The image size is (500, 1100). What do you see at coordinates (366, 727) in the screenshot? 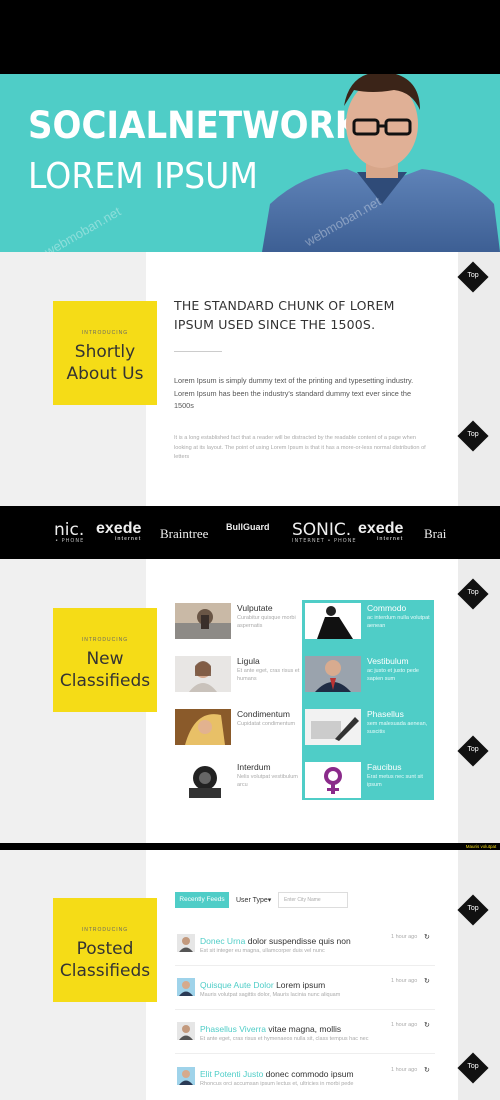
I see `classified-item: Phasellus sem malesuada aenean, suscitis` at bounding box center [366, 727].